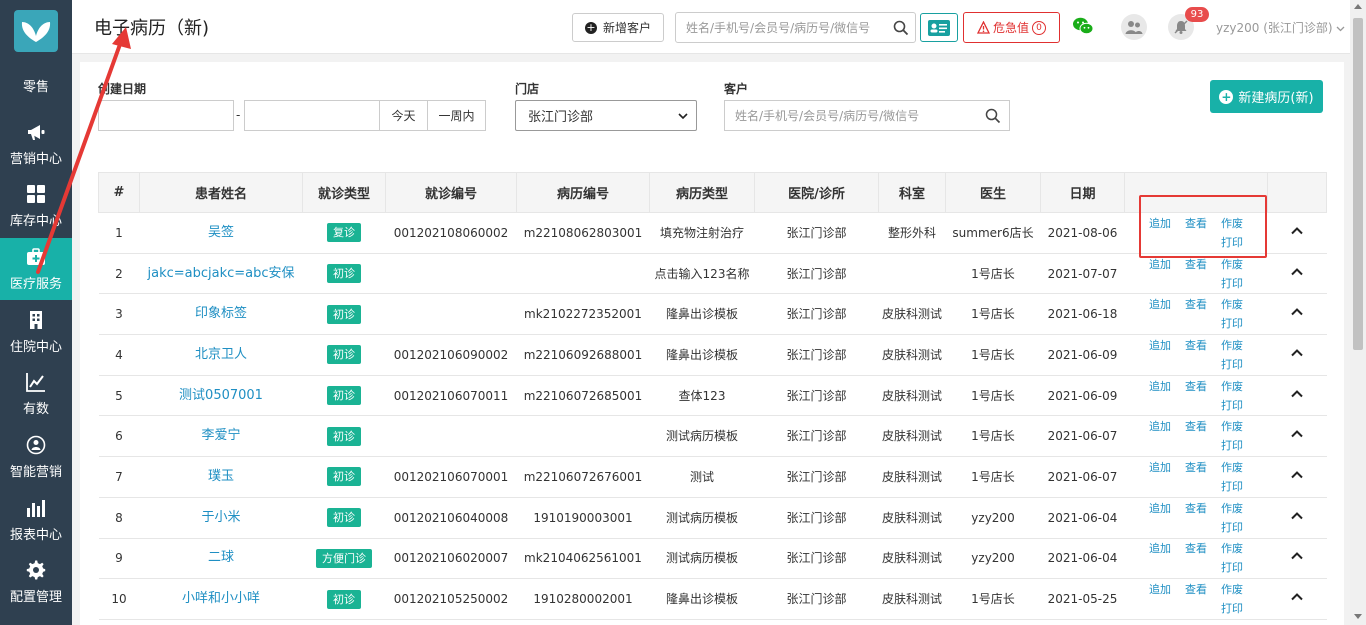 This screenshot has width=1366, height=625. What do you see at coordinates (221, 599) in the screenshot?
I see `patient-name-link: 小咩和小小咩` at bounding box center [221, 599].